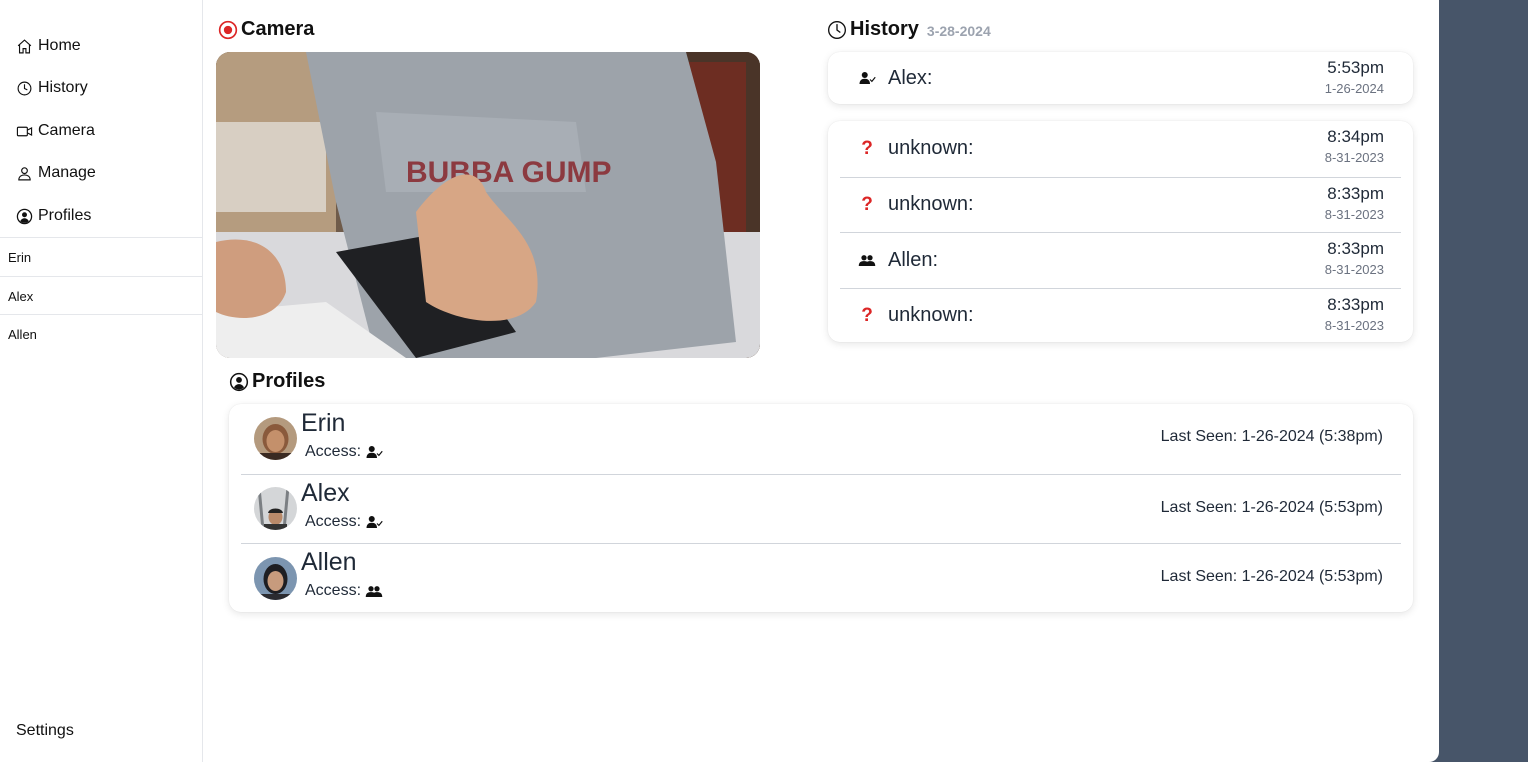 The width and height of the screenshot is (1528, 762). Describe the element at coordinates (228, 29) in the screenshot. I see `record-icon` at that location.